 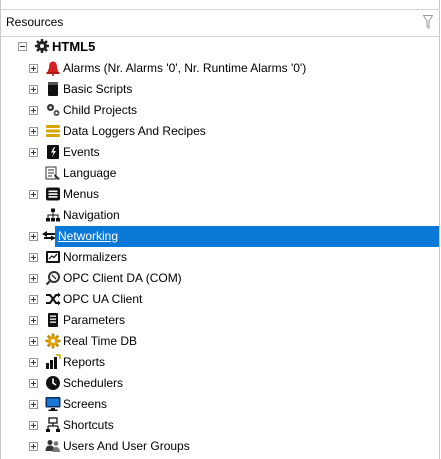 I want to click on tree-item-label: Language, so click(x=90, y=173).